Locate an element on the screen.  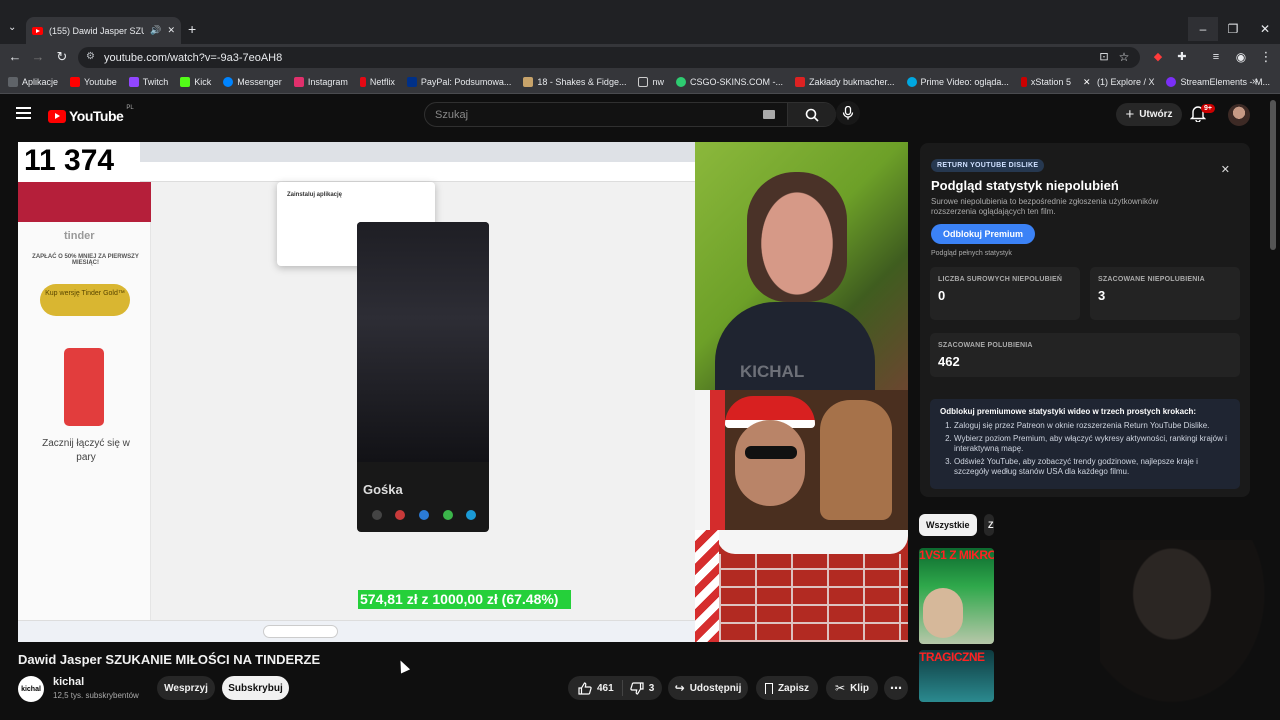
thumbs-up-icon is located at coordinates (585, 688).